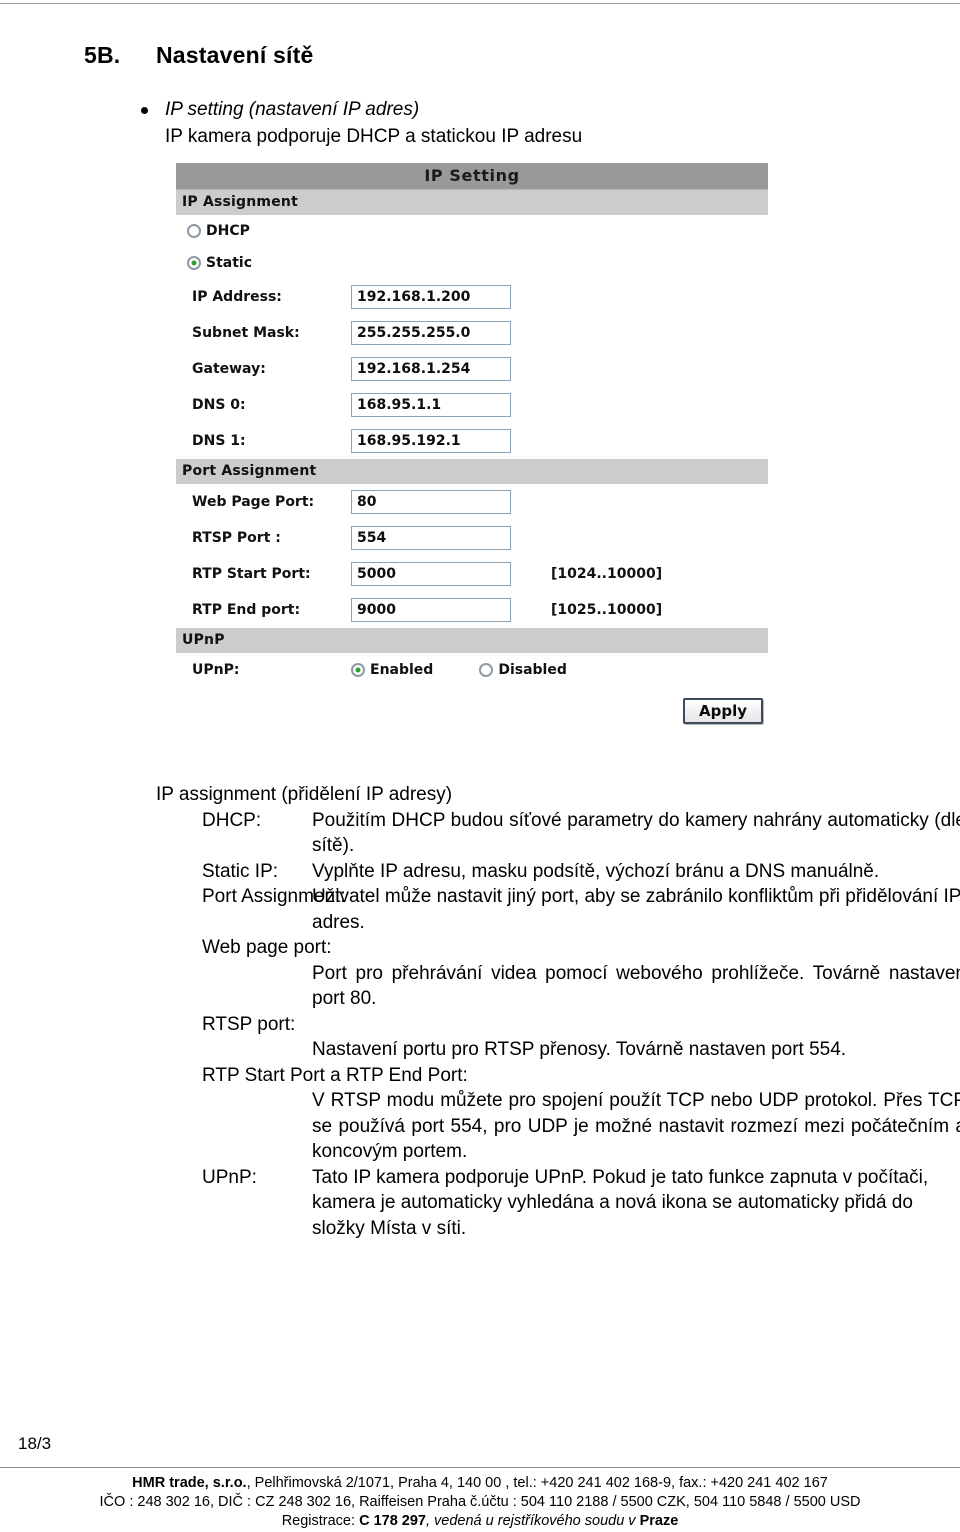 The image size is (960, 1532). I want to click on input-dns0: 168.95.1.1, so click(431, 405).